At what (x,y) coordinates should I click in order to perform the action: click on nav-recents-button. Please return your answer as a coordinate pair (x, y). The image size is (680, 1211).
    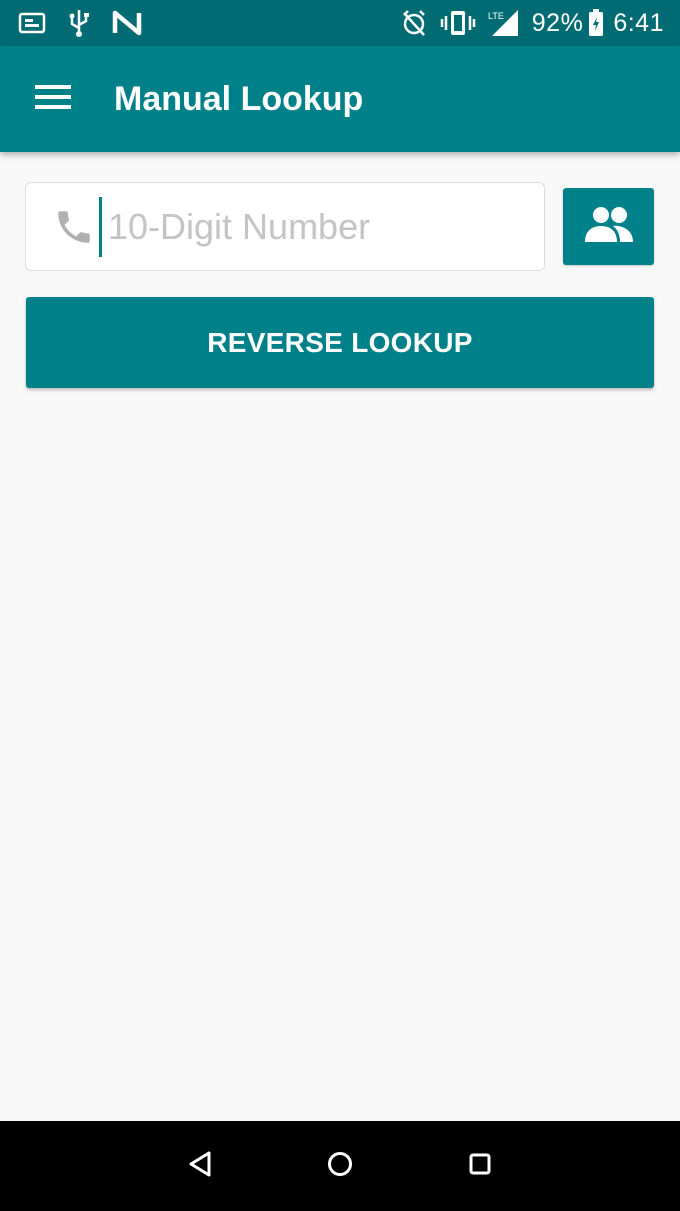
    Looking at the image, I should click on (480, 1166).